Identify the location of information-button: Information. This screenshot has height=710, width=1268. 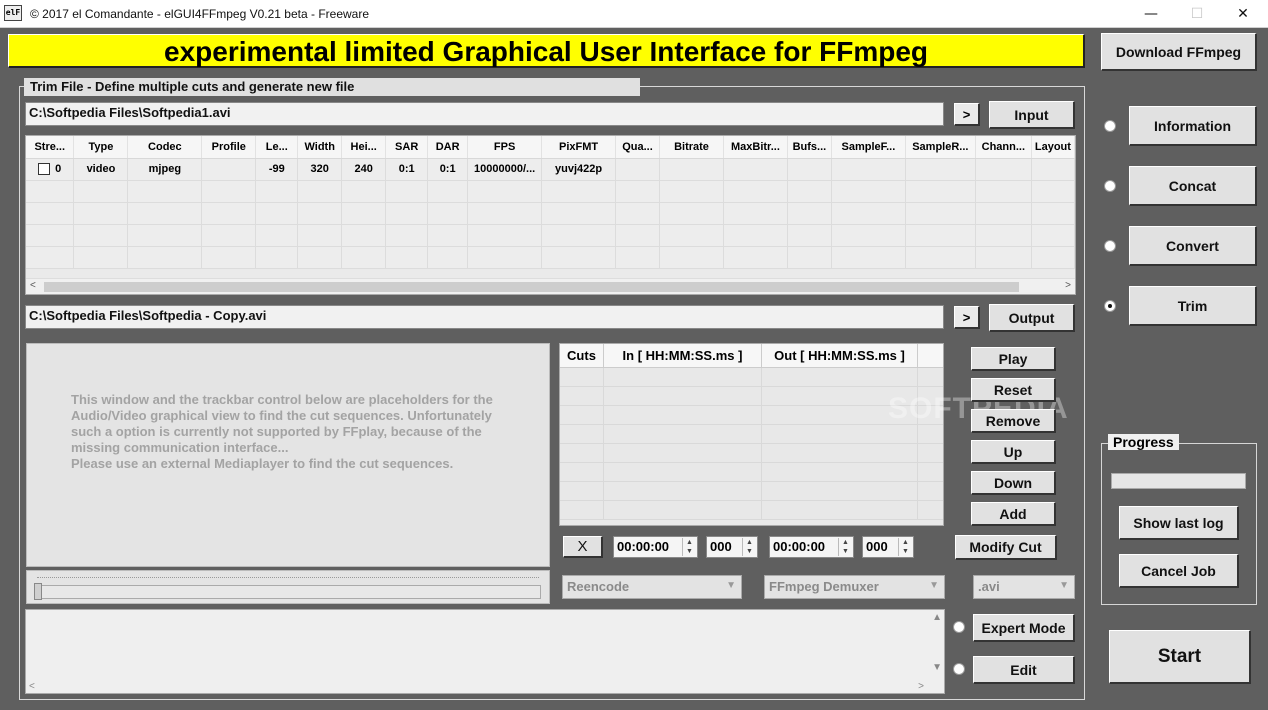
(1193, 126).